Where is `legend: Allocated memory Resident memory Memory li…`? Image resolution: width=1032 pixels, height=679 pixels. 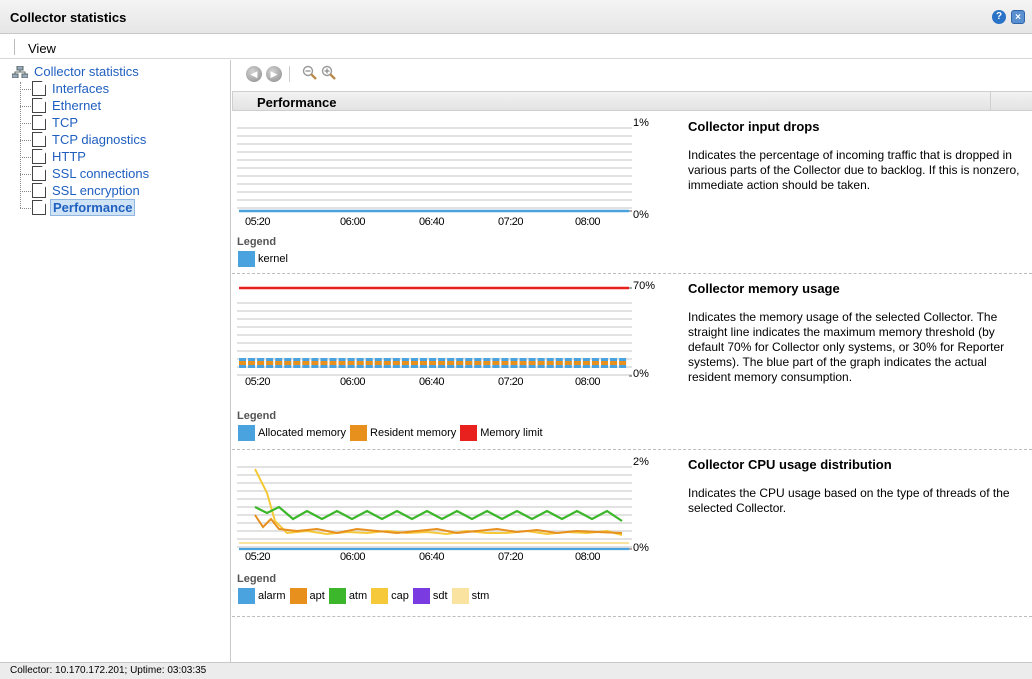
legend: Allocated memory Resident memory Memory li… is located at coordinates (392, 433).